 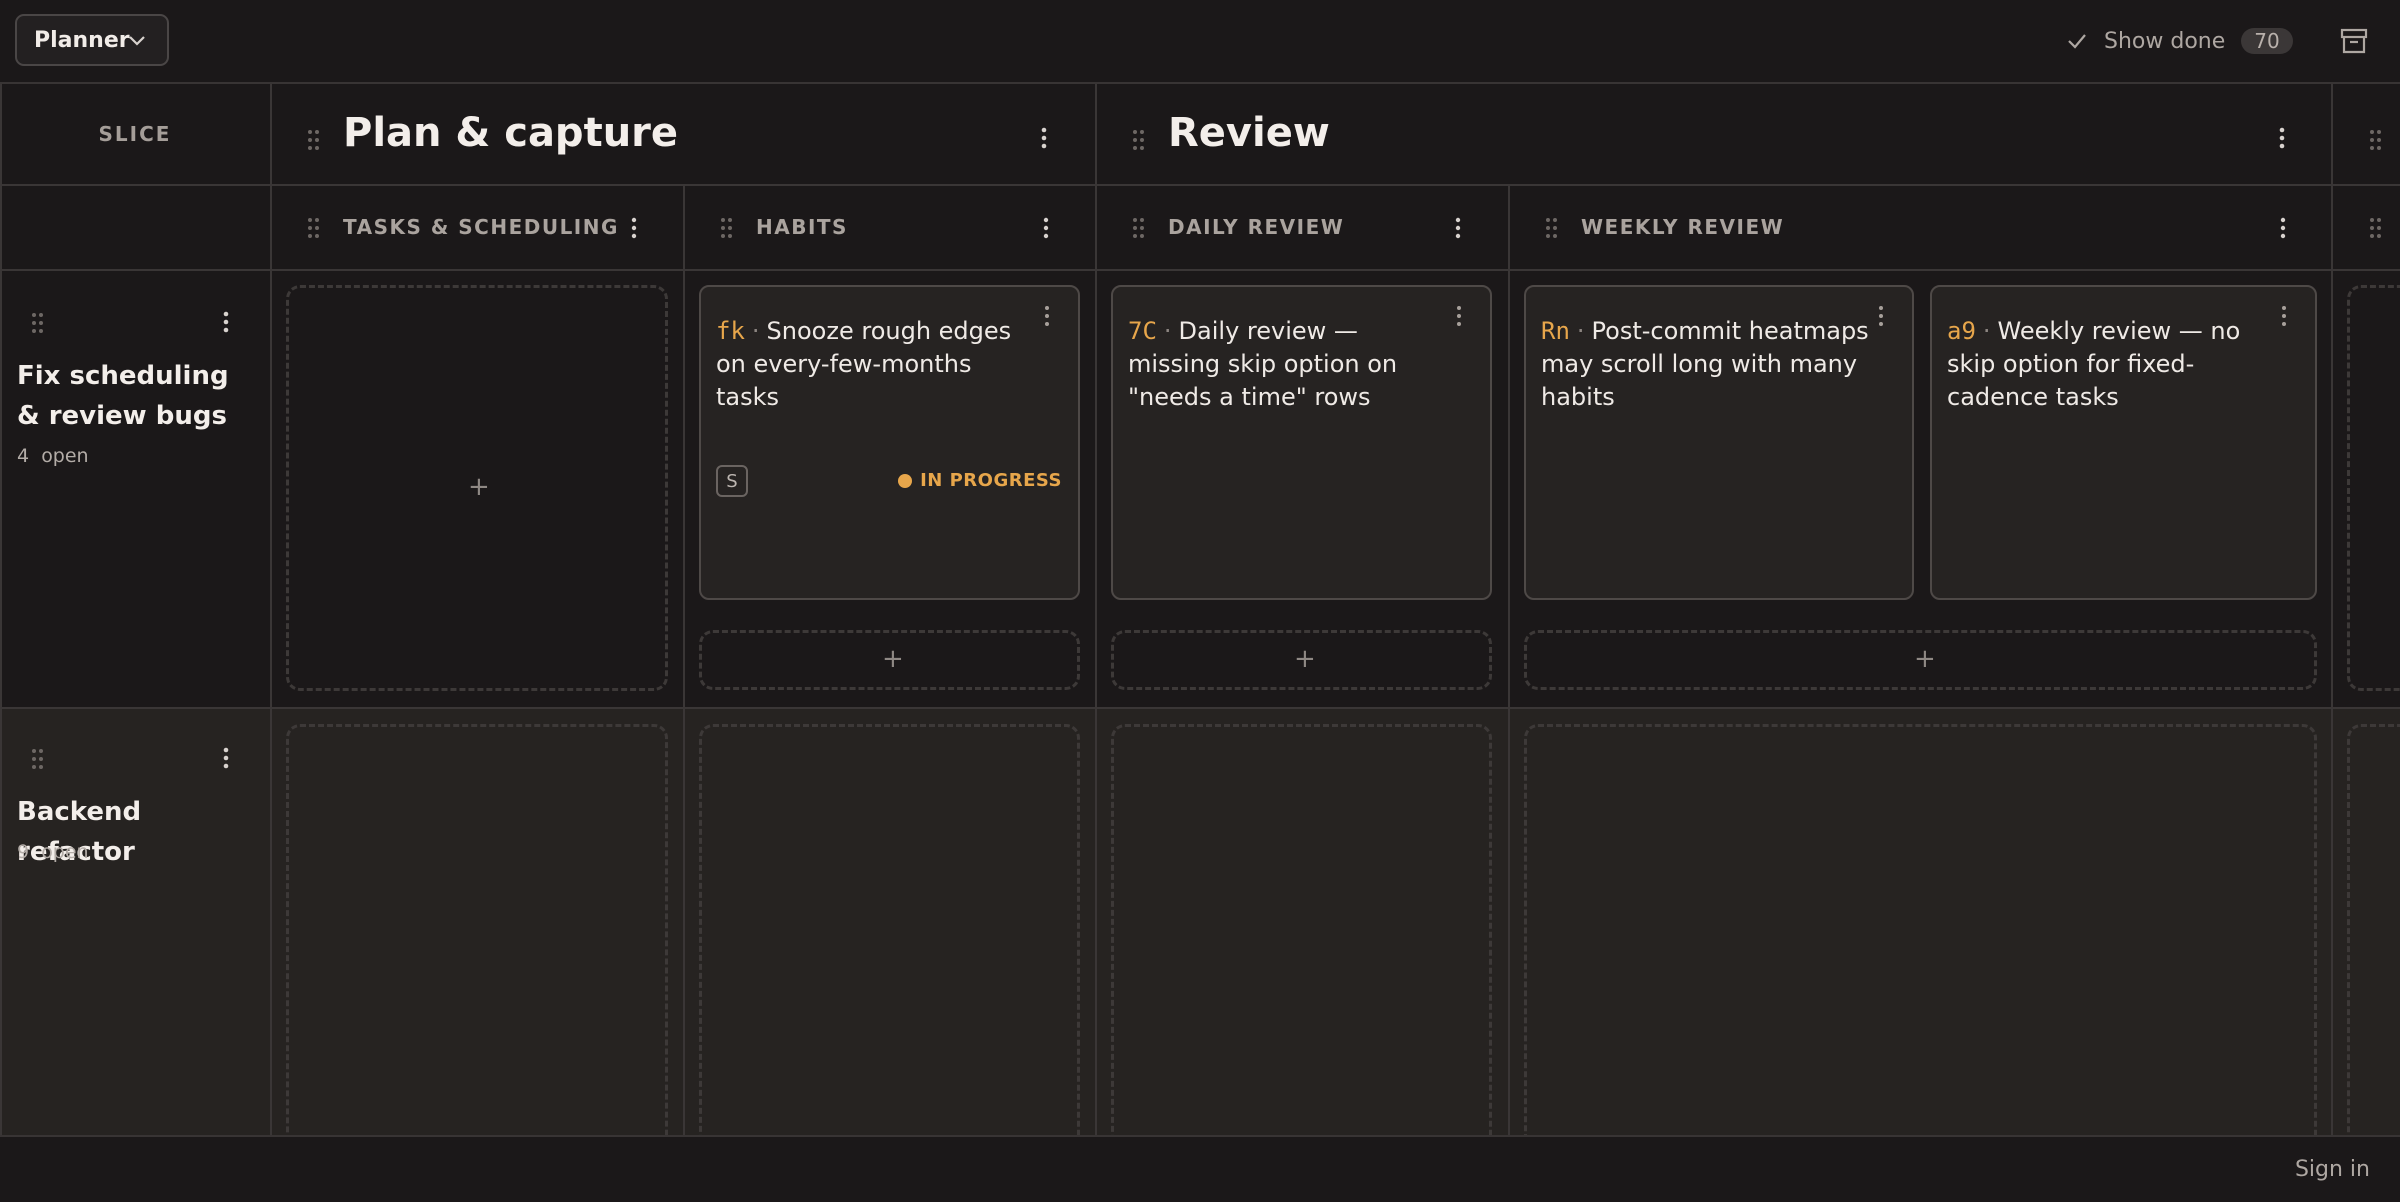 What do you see at coordinates (905, 480) in the screenshot?
I see `status-dot-icon` at bounding box center [905, 480].